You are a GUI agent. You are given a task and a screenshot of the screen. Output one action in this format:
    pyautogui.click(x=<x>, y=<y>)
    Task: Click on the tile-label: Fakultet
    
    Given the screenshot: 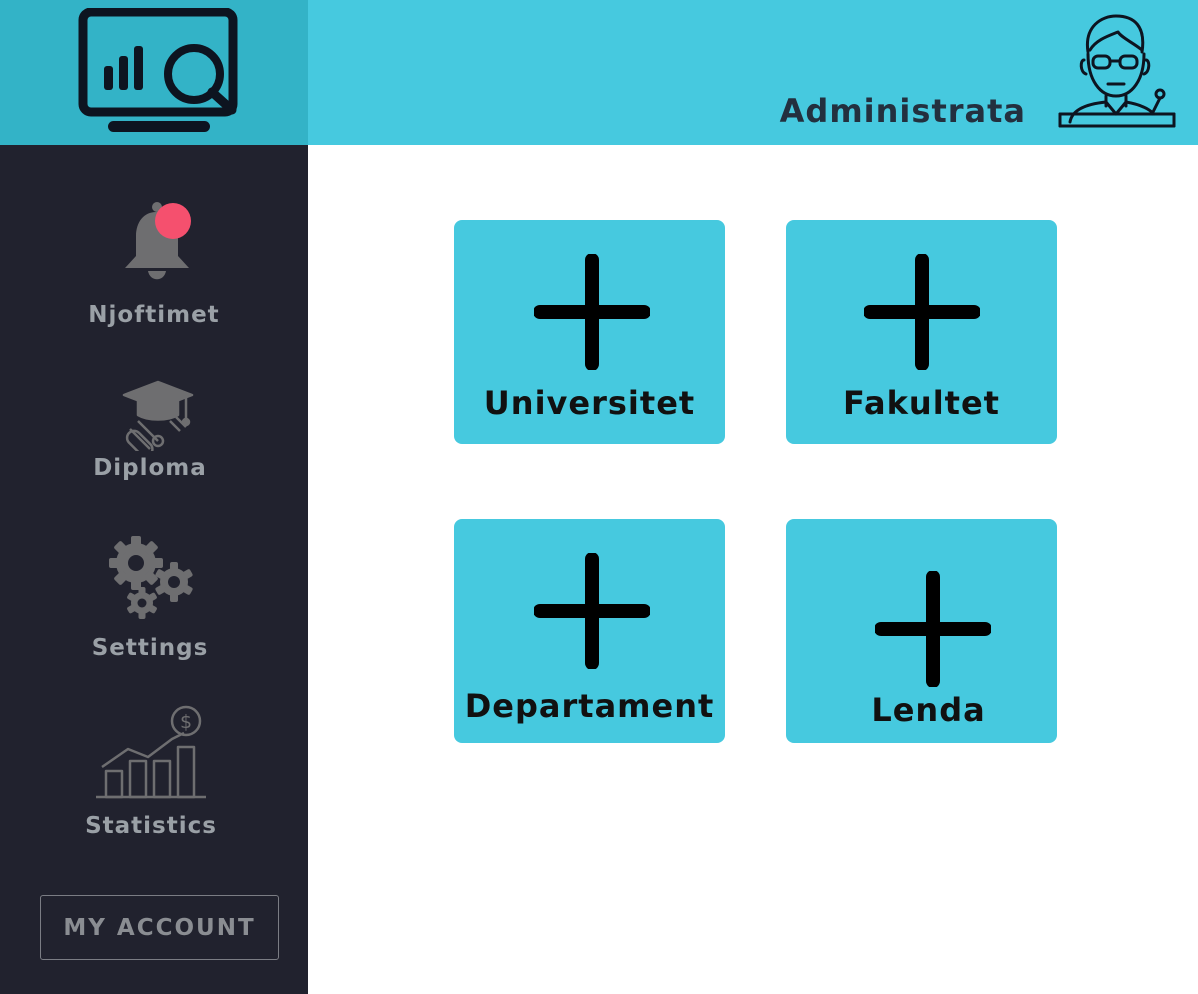 What is the action you would take?
    pyautogui.click(x=921, y=403)
    